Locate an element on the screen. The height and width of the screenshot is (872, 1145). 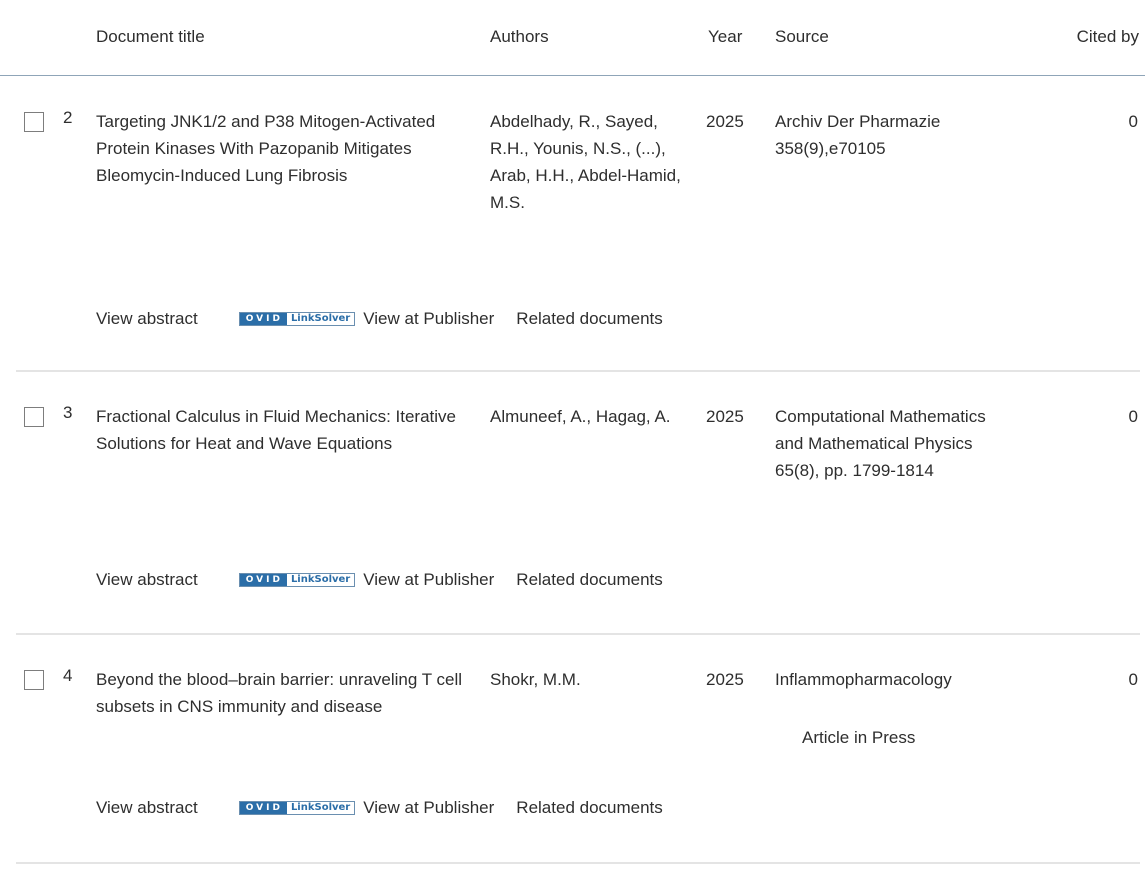
row-number: 2 is located at coordinates (68, 117).